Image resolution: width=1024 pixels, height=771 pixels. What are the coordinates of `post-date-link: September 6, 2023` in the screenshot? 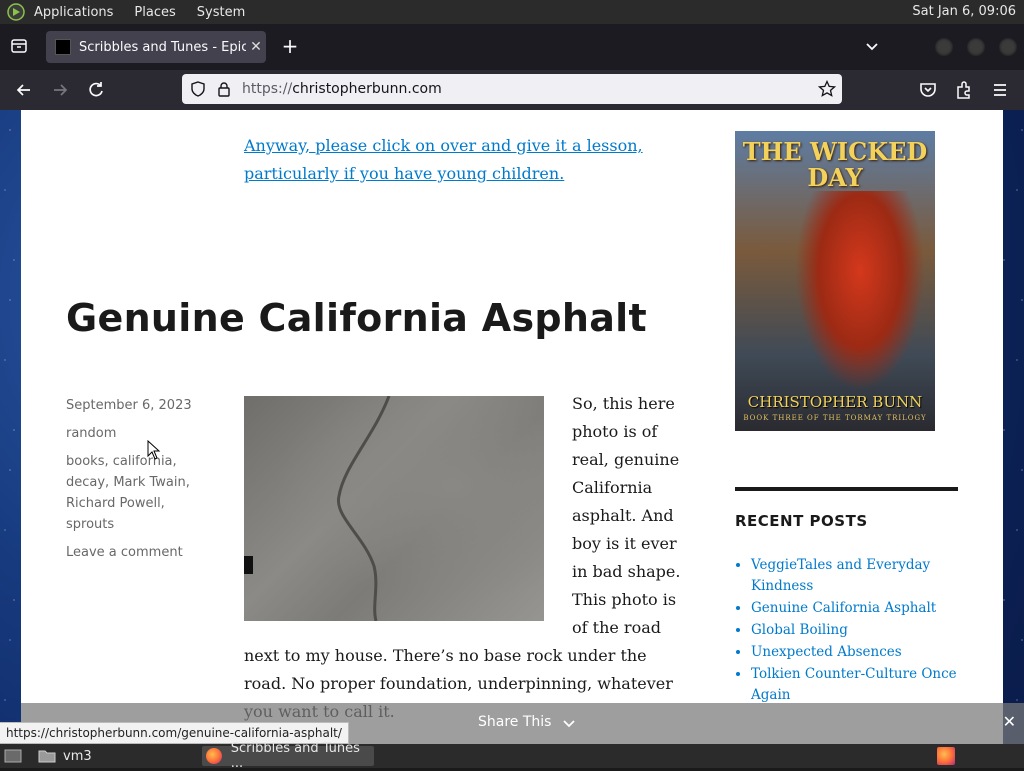 It's located at (129, 405).